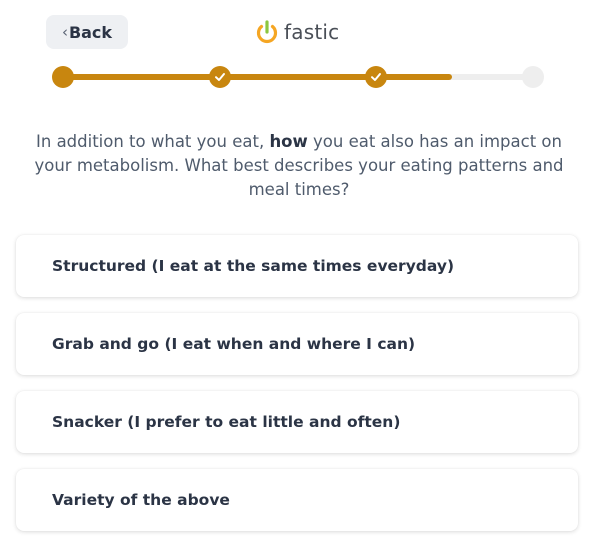 The width and height of the screenshot is (598, 544). I want to click on logo-text: fastic, so click(312, 32).